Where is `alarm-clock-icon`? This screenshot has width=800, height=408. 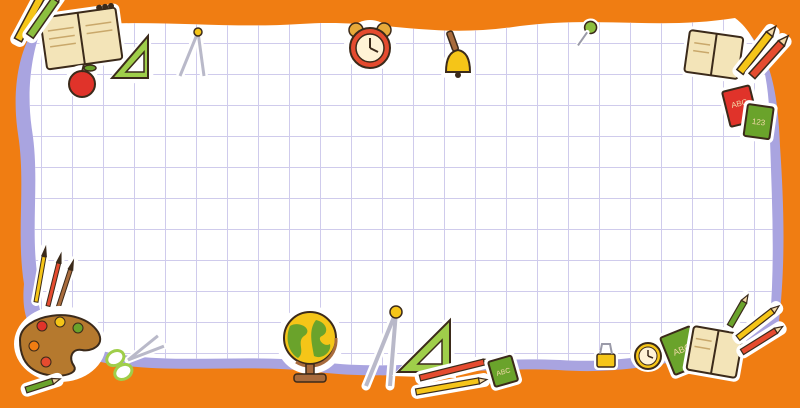 alarm-clock-icon is located at coordinates (370, 46).